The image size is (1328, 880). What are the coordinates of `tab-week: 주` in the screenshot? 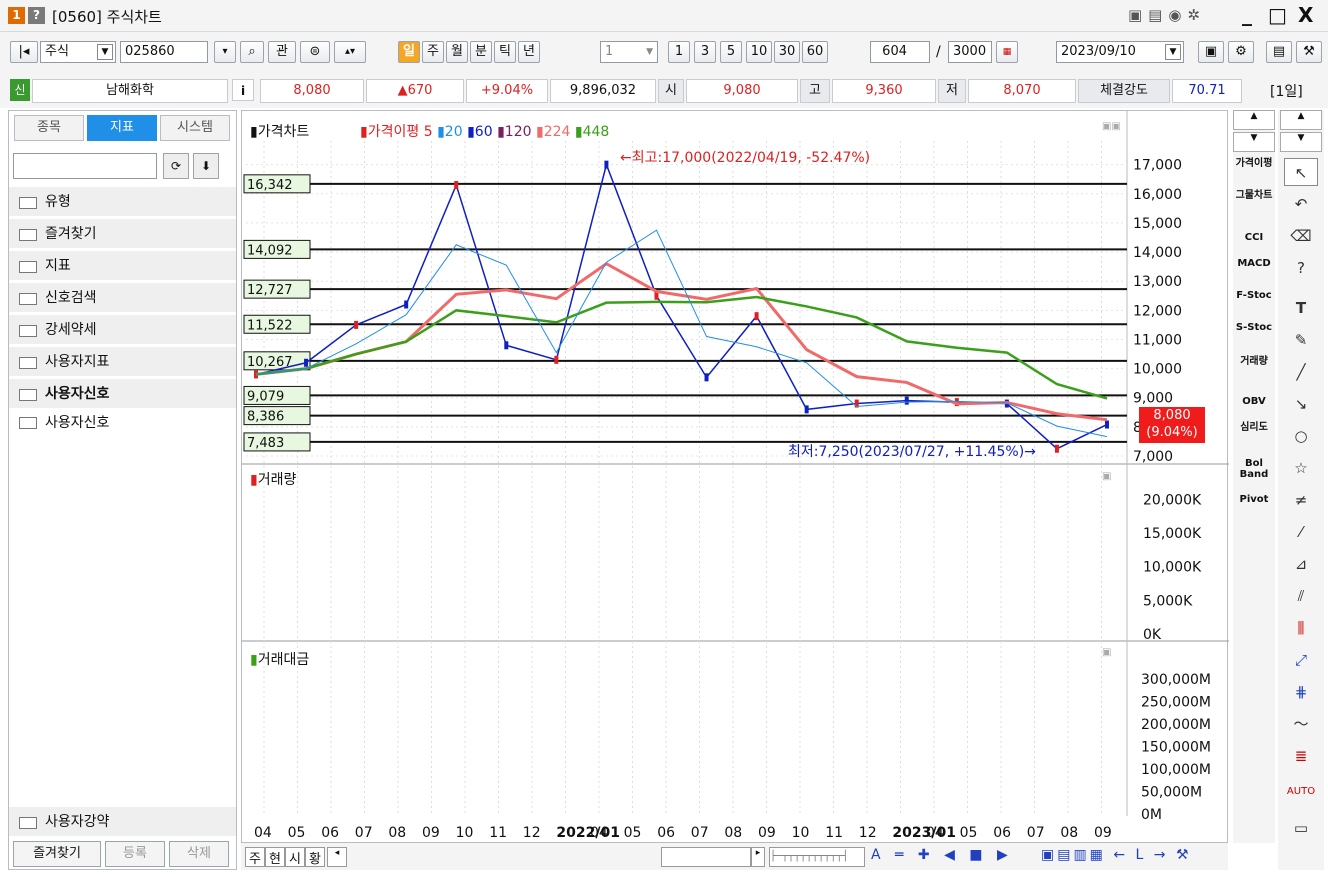 It's located at (255, 857).